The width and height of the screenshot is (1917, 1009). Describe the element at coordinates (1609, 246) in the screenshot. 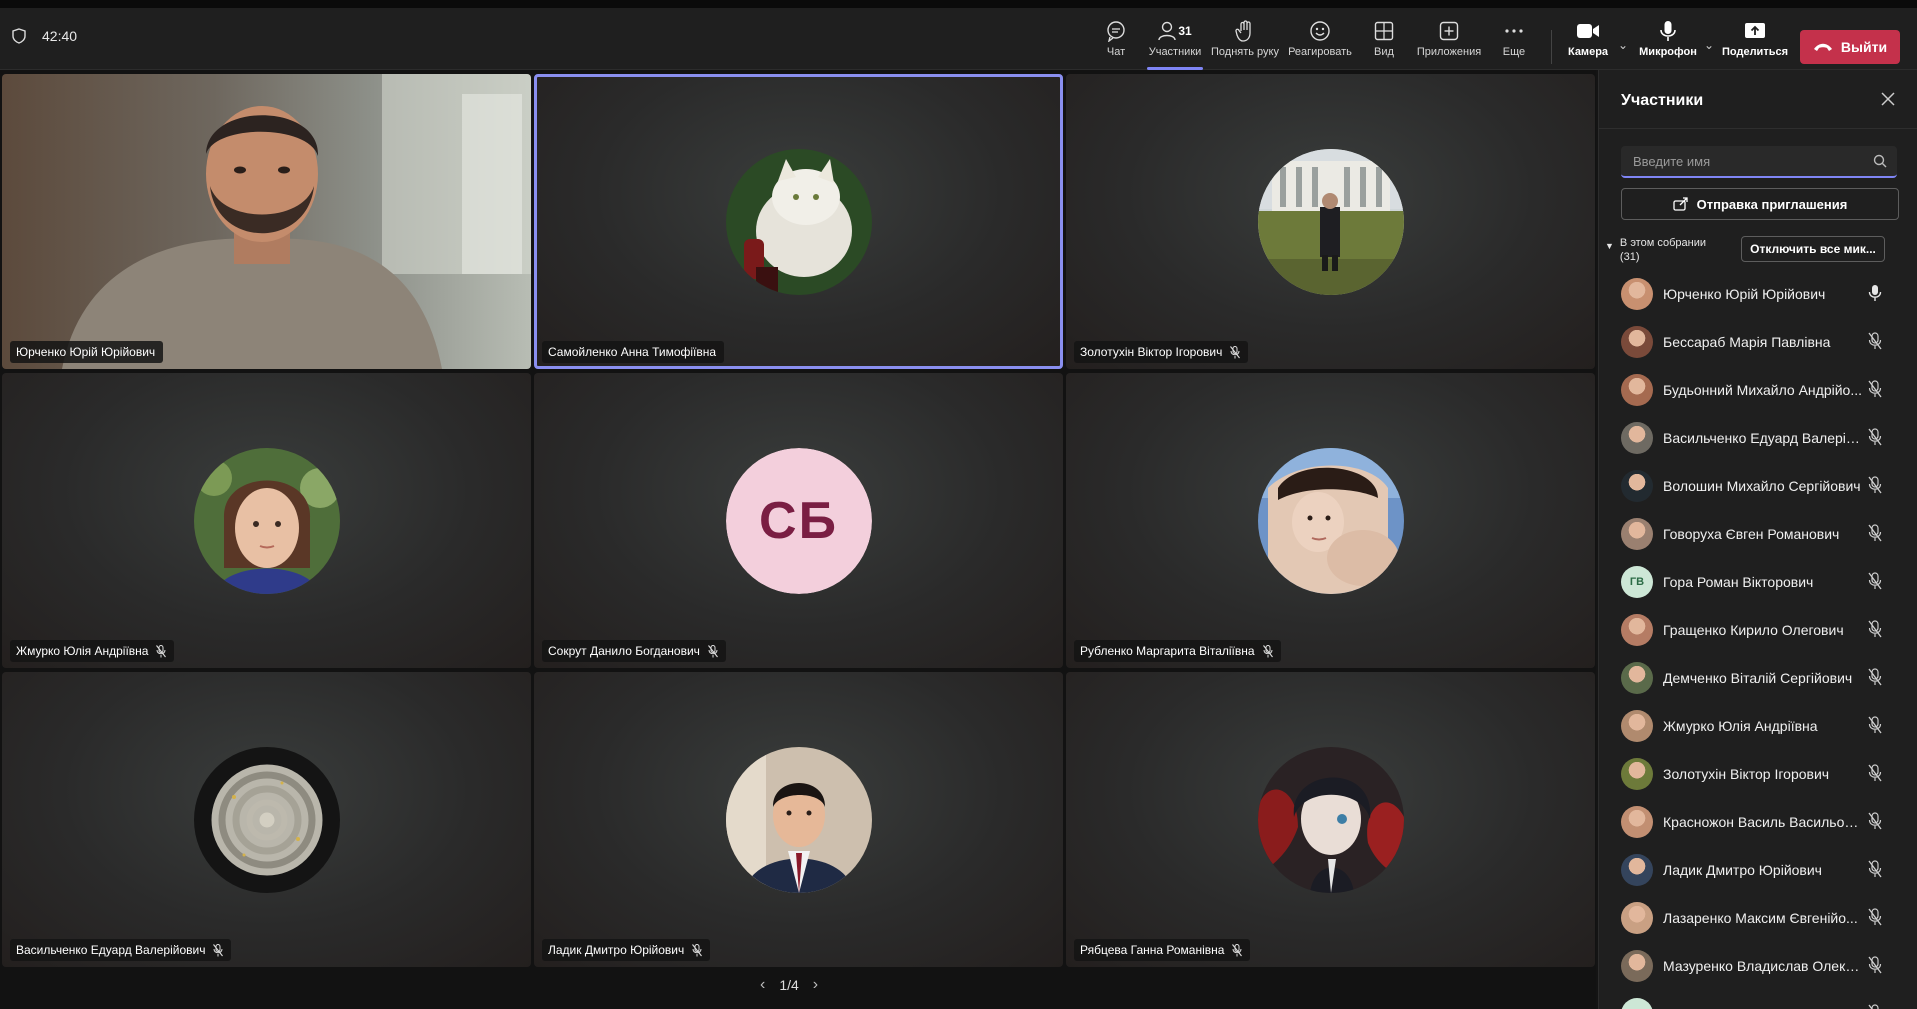

I see `chevron-down-icon: ▼` at that location.